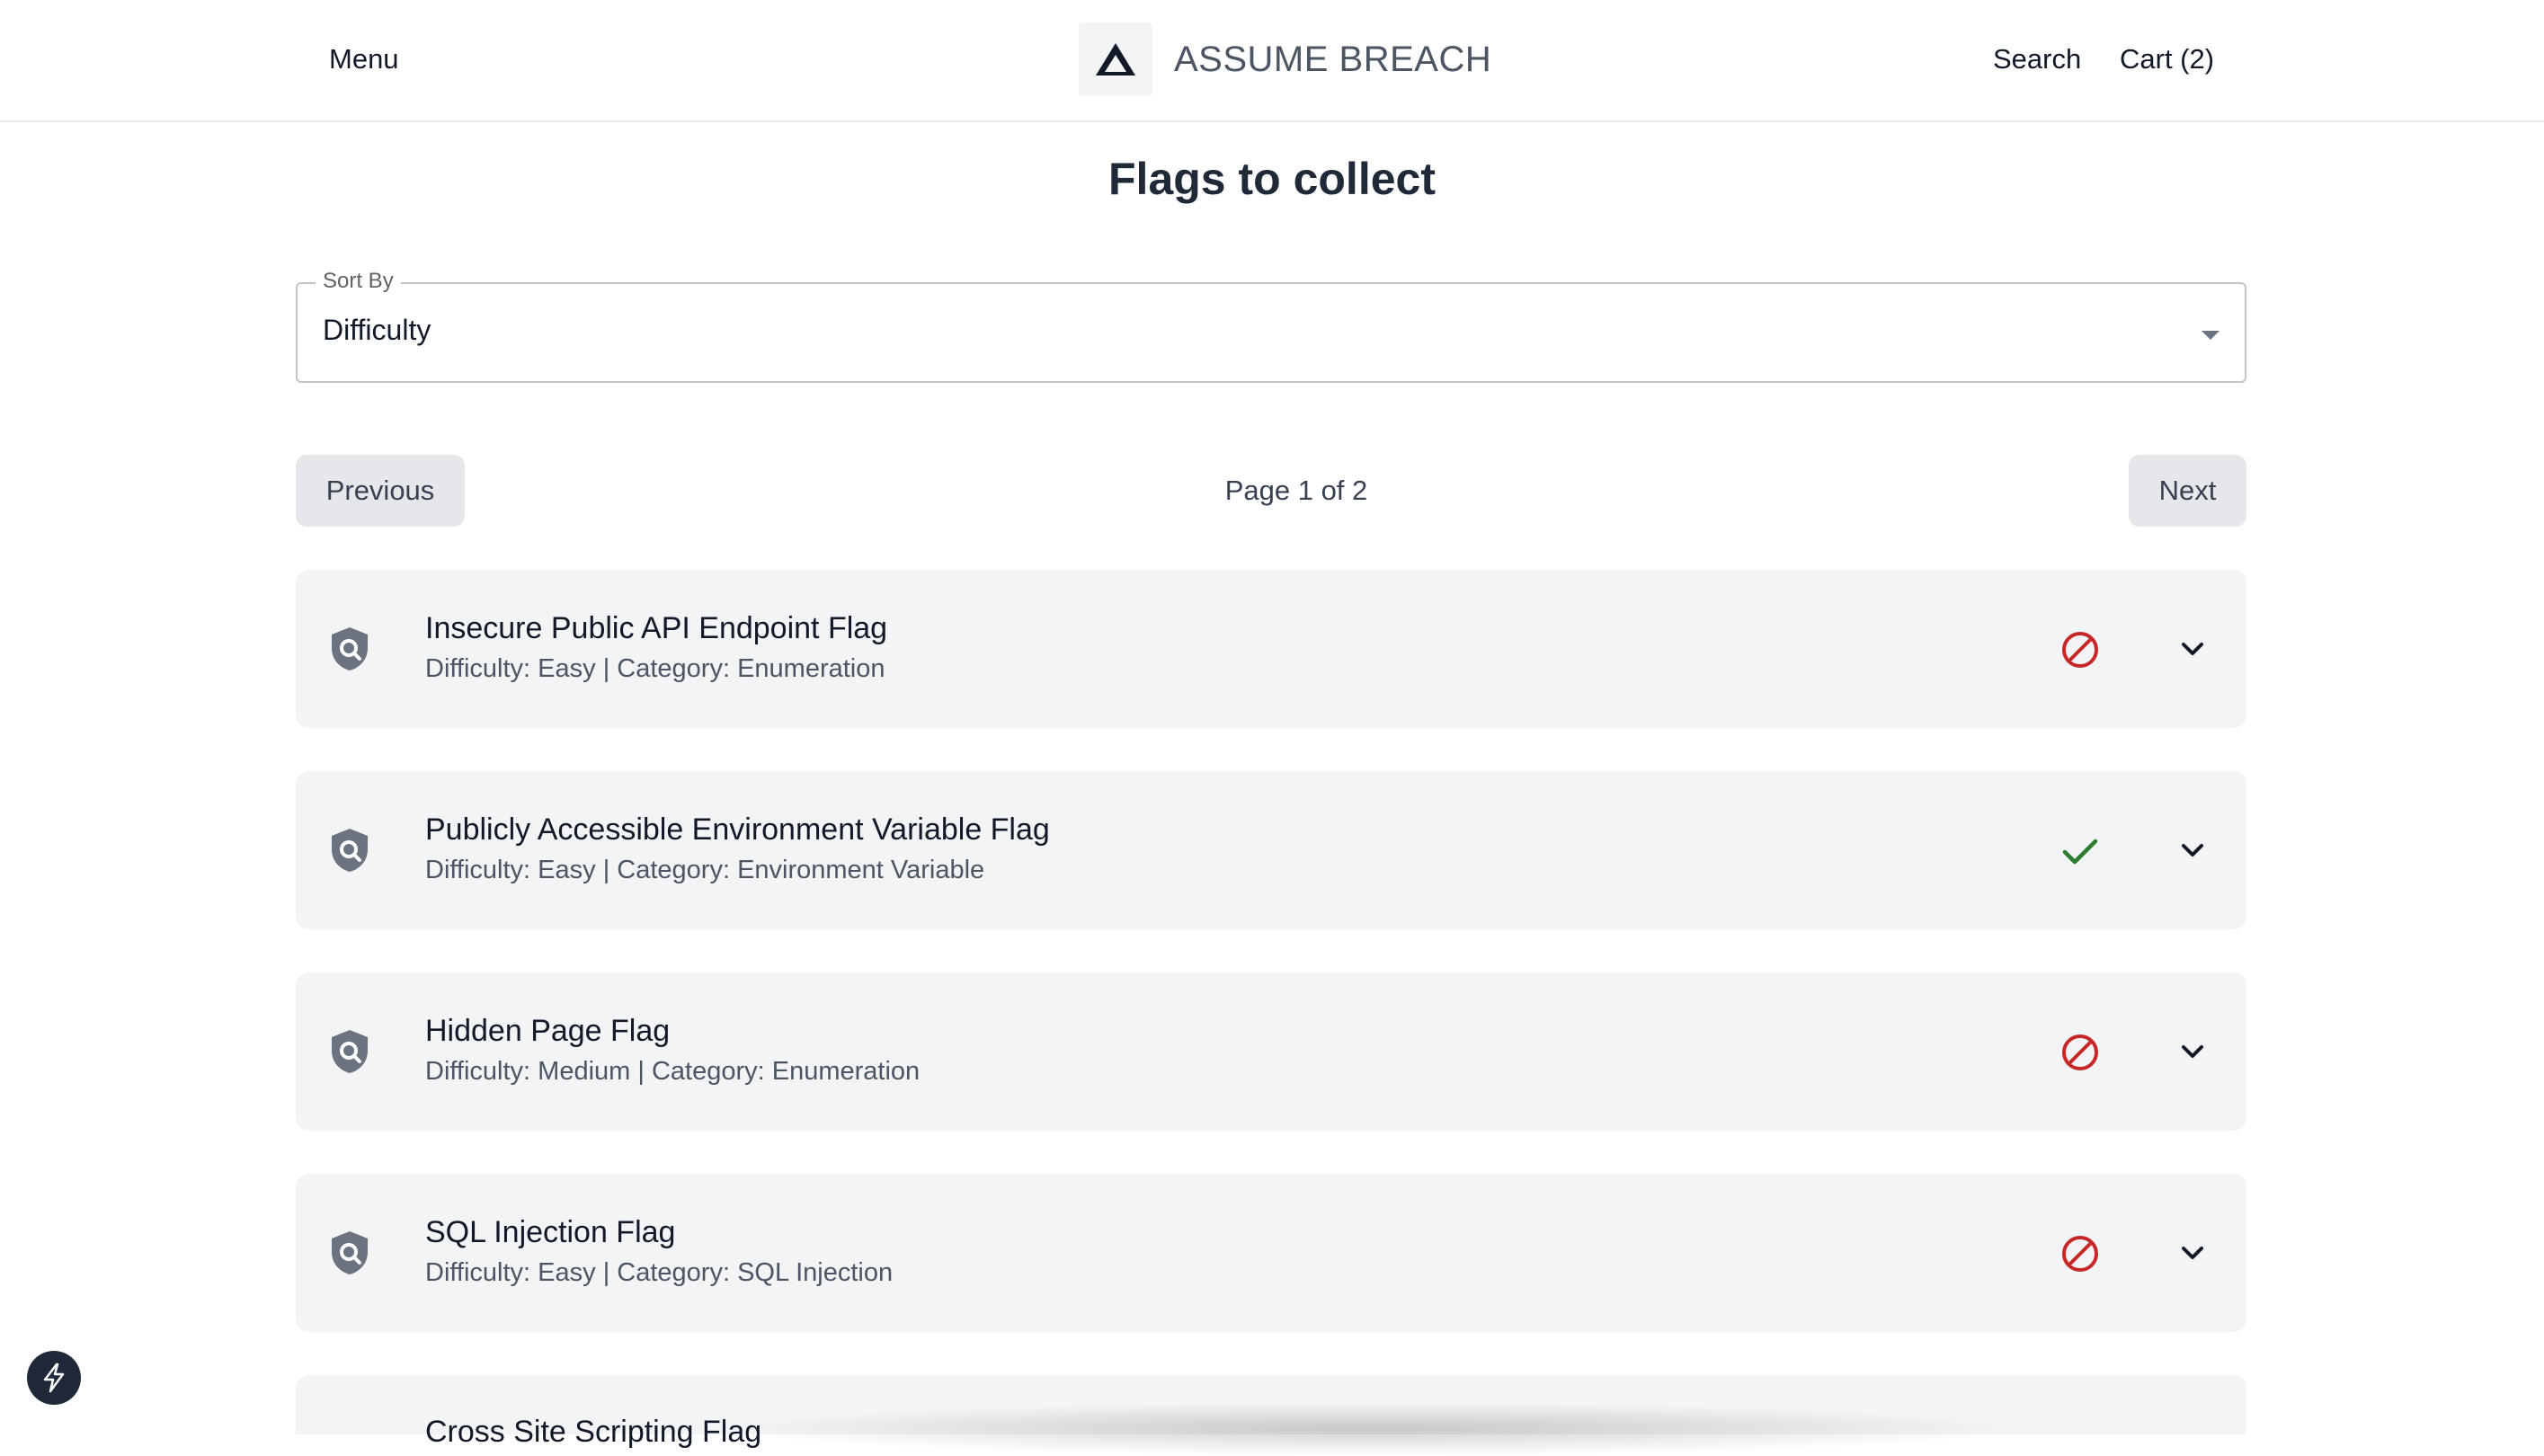  Describe the element at coordinates (593, 1432) in the screenshot. I see `flag-title: Cross Site Scripting Flag` at that location.